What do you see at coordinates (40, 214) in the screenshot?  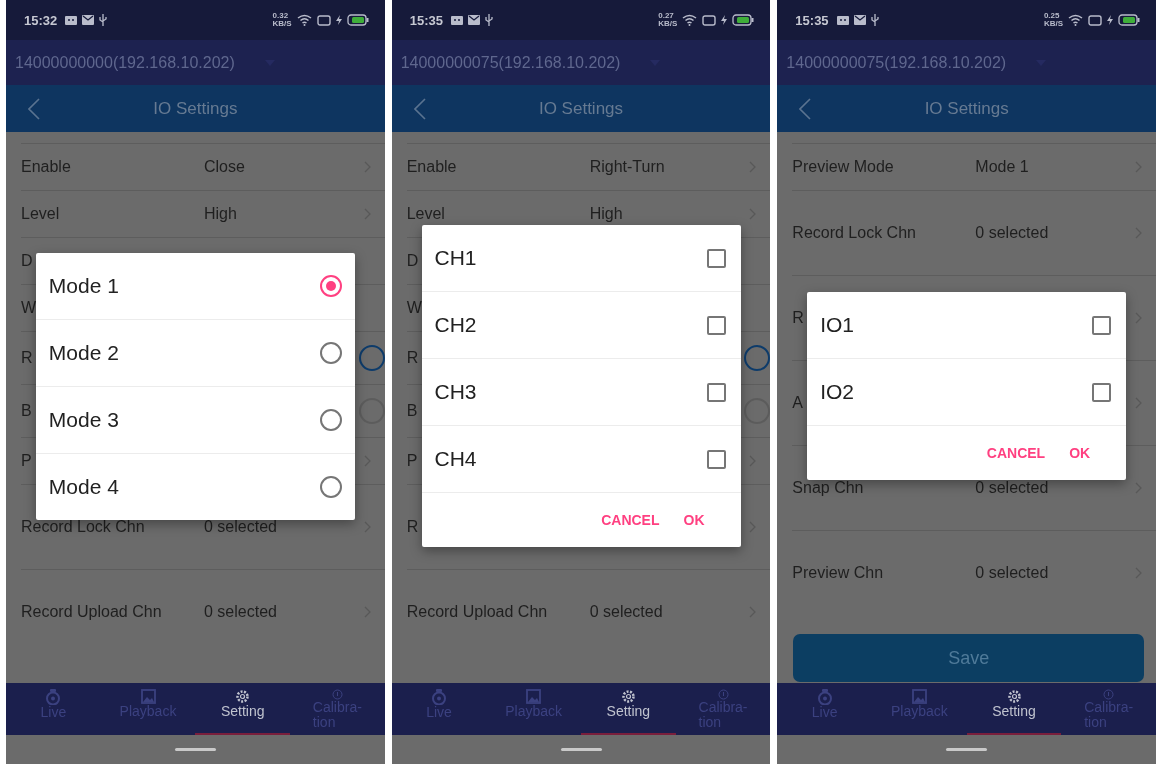 I see `setting-label: Level` at bounding box center [40, 214].